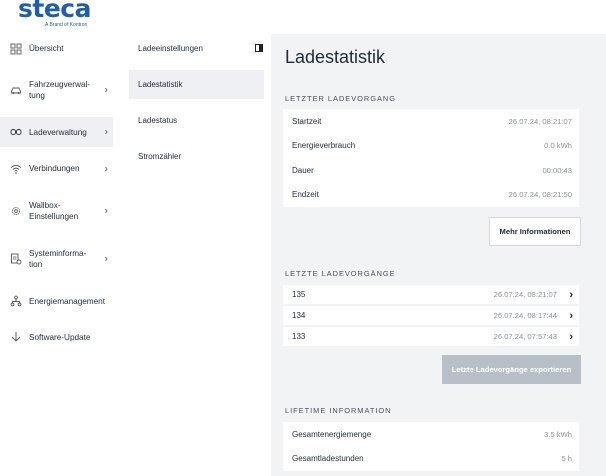 The height and width of the screenshot is (476, 606). I want to click on session-timestamp: 26.07.24, 08:17:44, so click(525, 315).